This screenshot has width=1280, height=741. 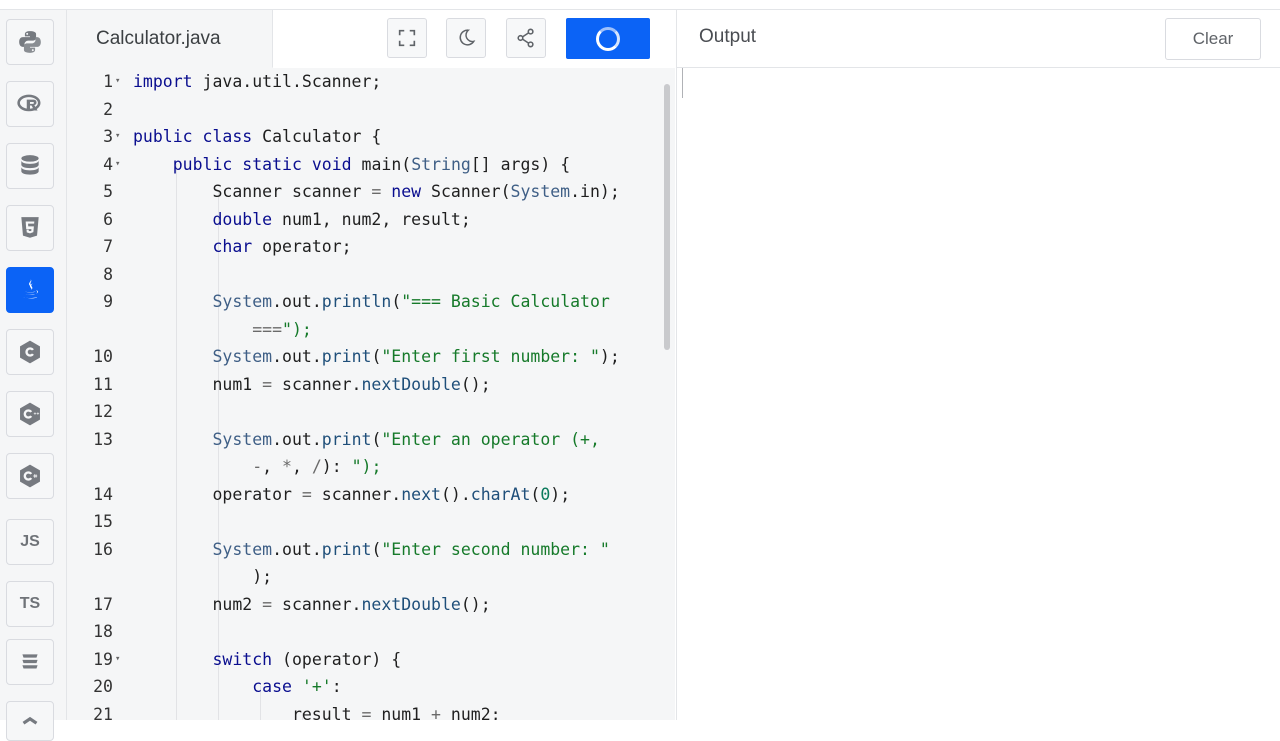 I want to click on database-logo, so click(x=30, y=165).